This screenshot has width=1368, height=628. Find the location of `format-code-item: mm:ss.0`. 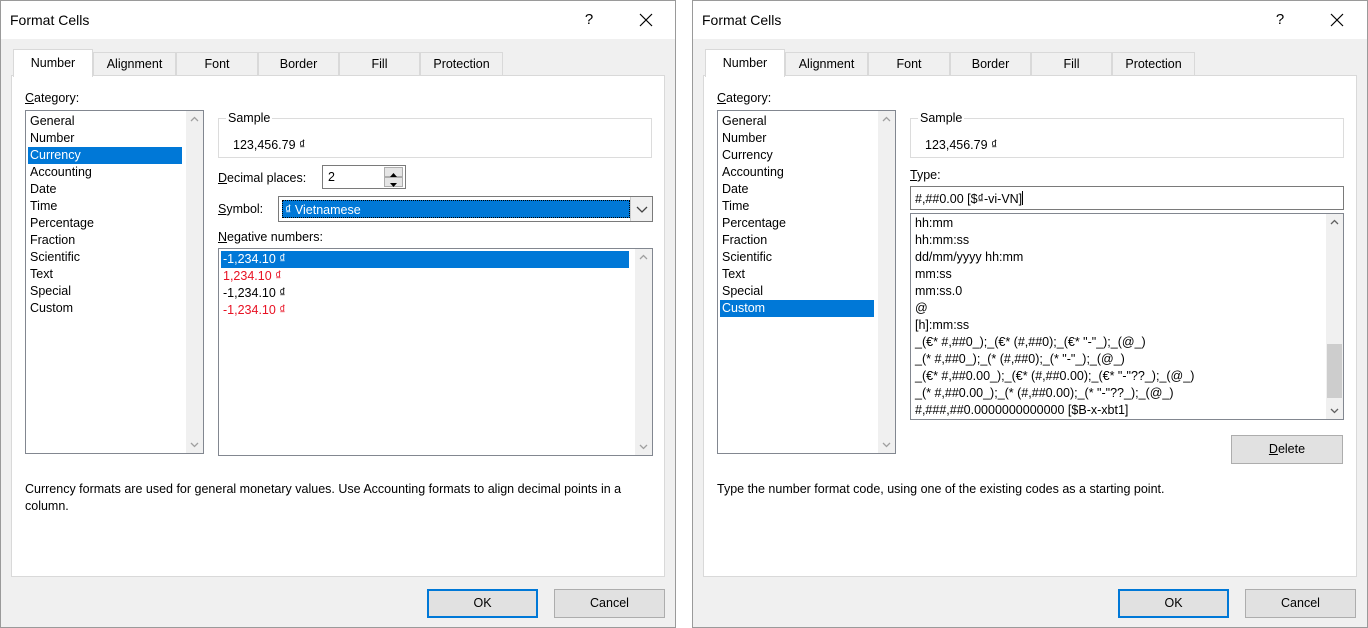

format-code-item: mm:ss.0 is located at coordinates (1118, 291).